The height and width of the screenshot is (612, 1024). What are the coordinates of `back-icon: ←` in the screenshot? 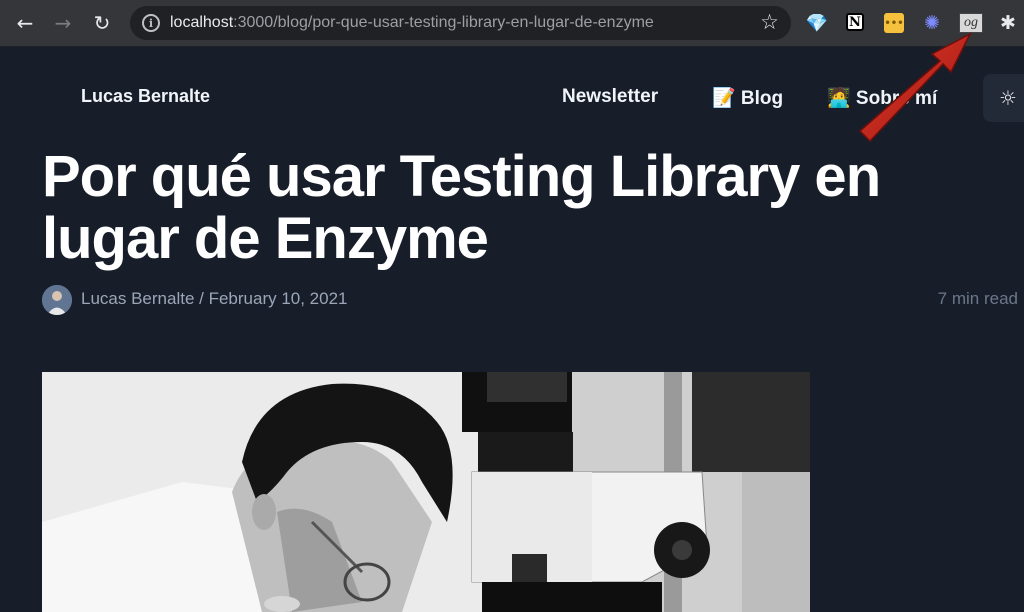 It's located at (25, 23).